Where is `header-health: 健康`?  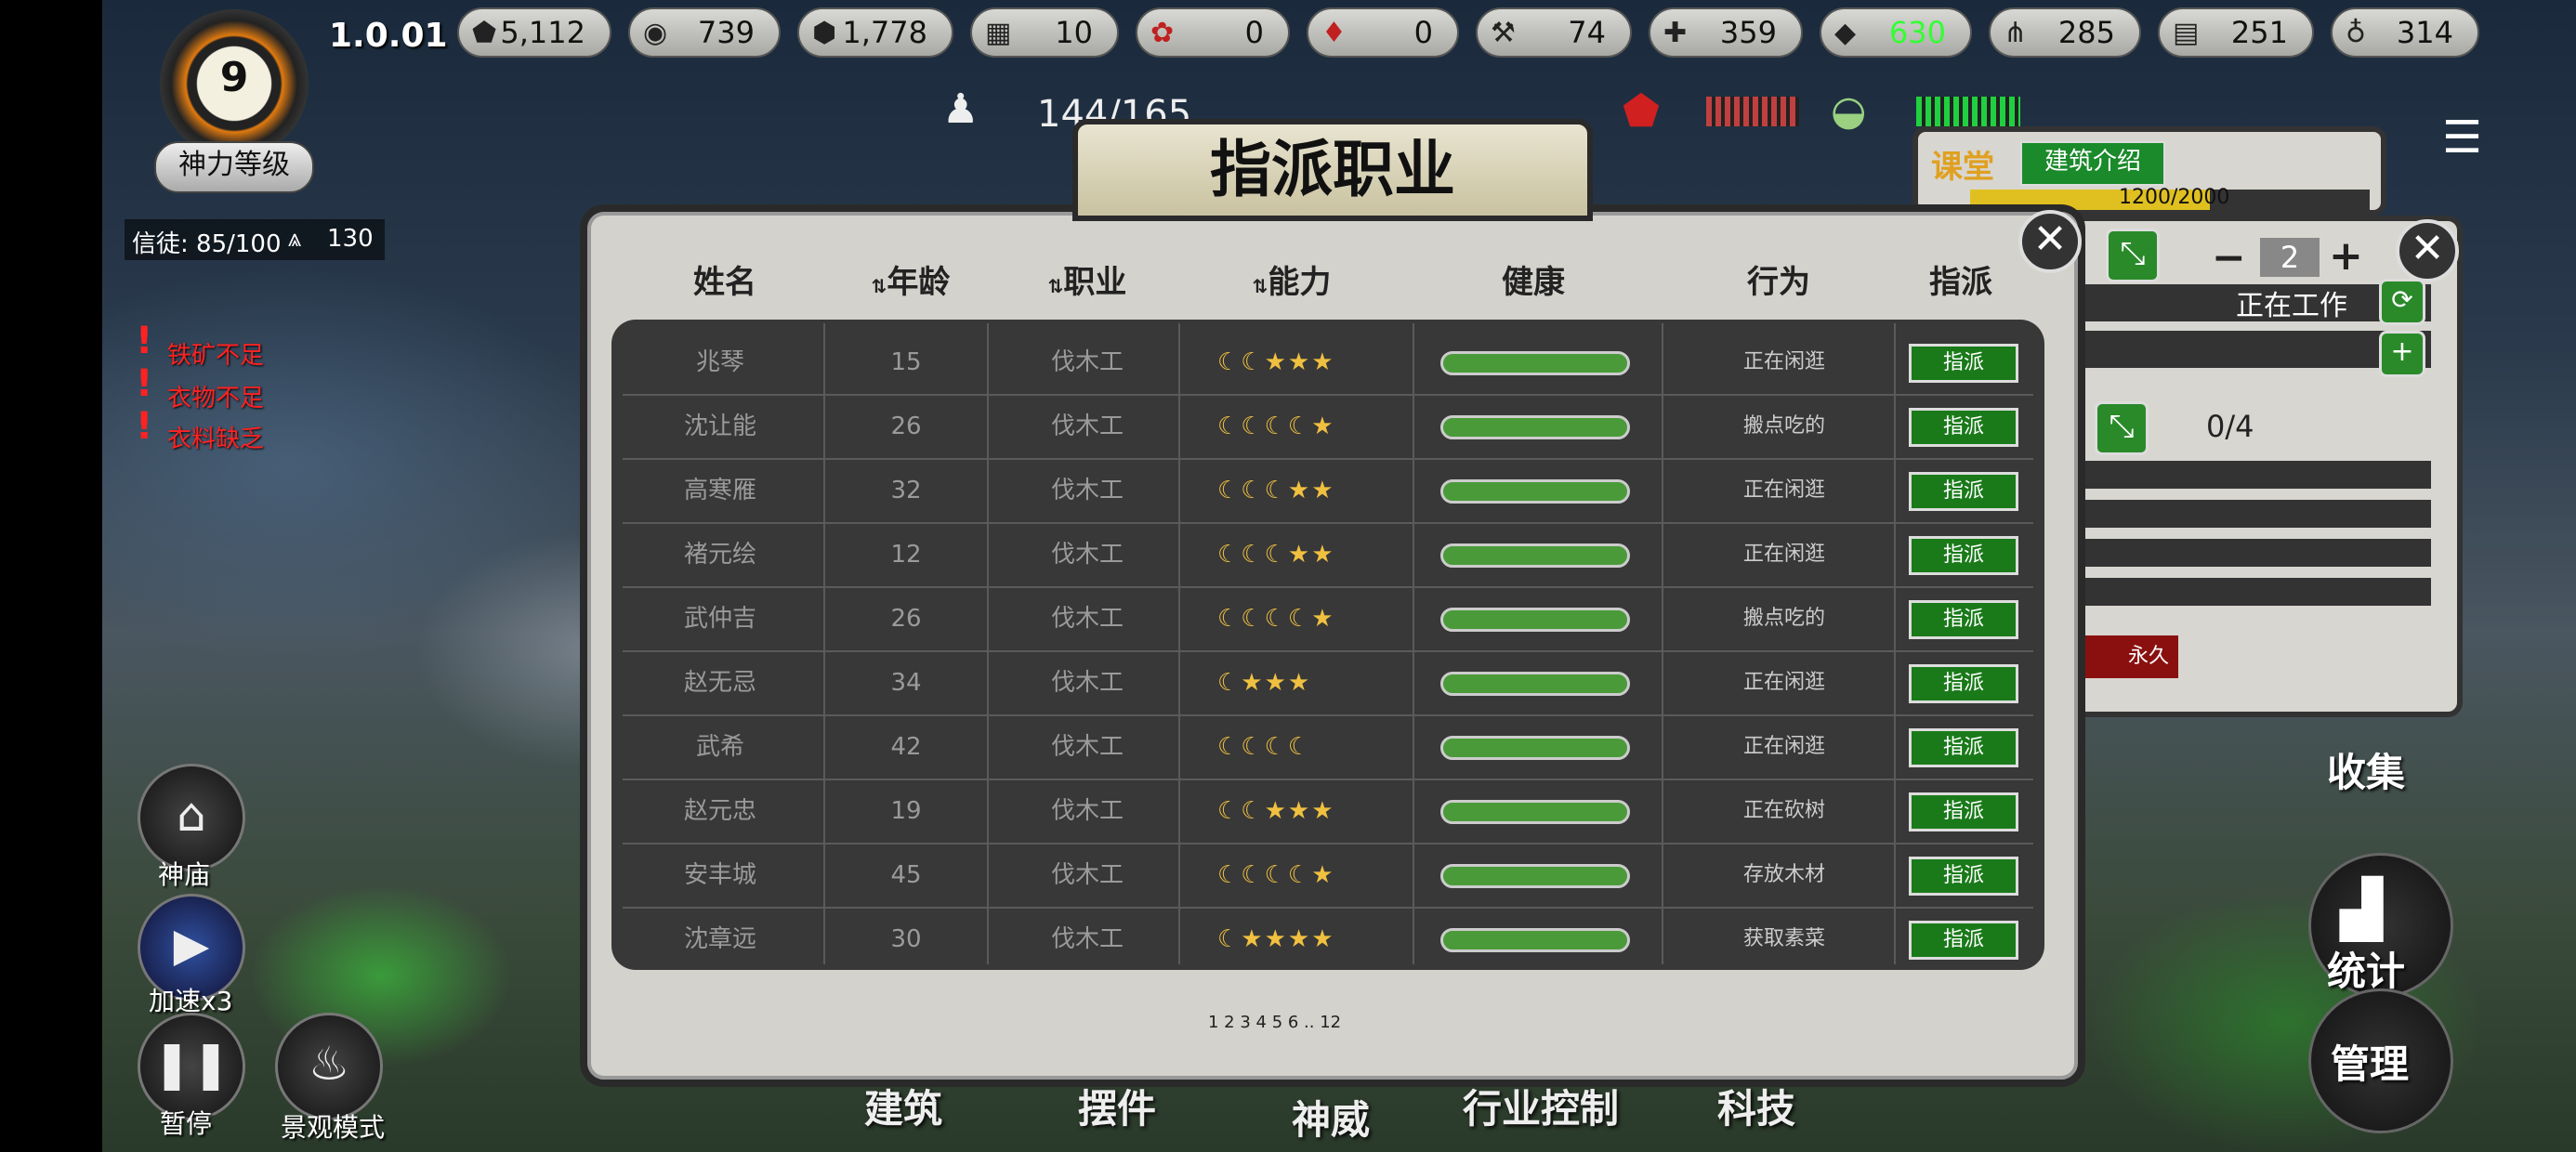 header-health: 健康 is located at coordinates (1533, 279).